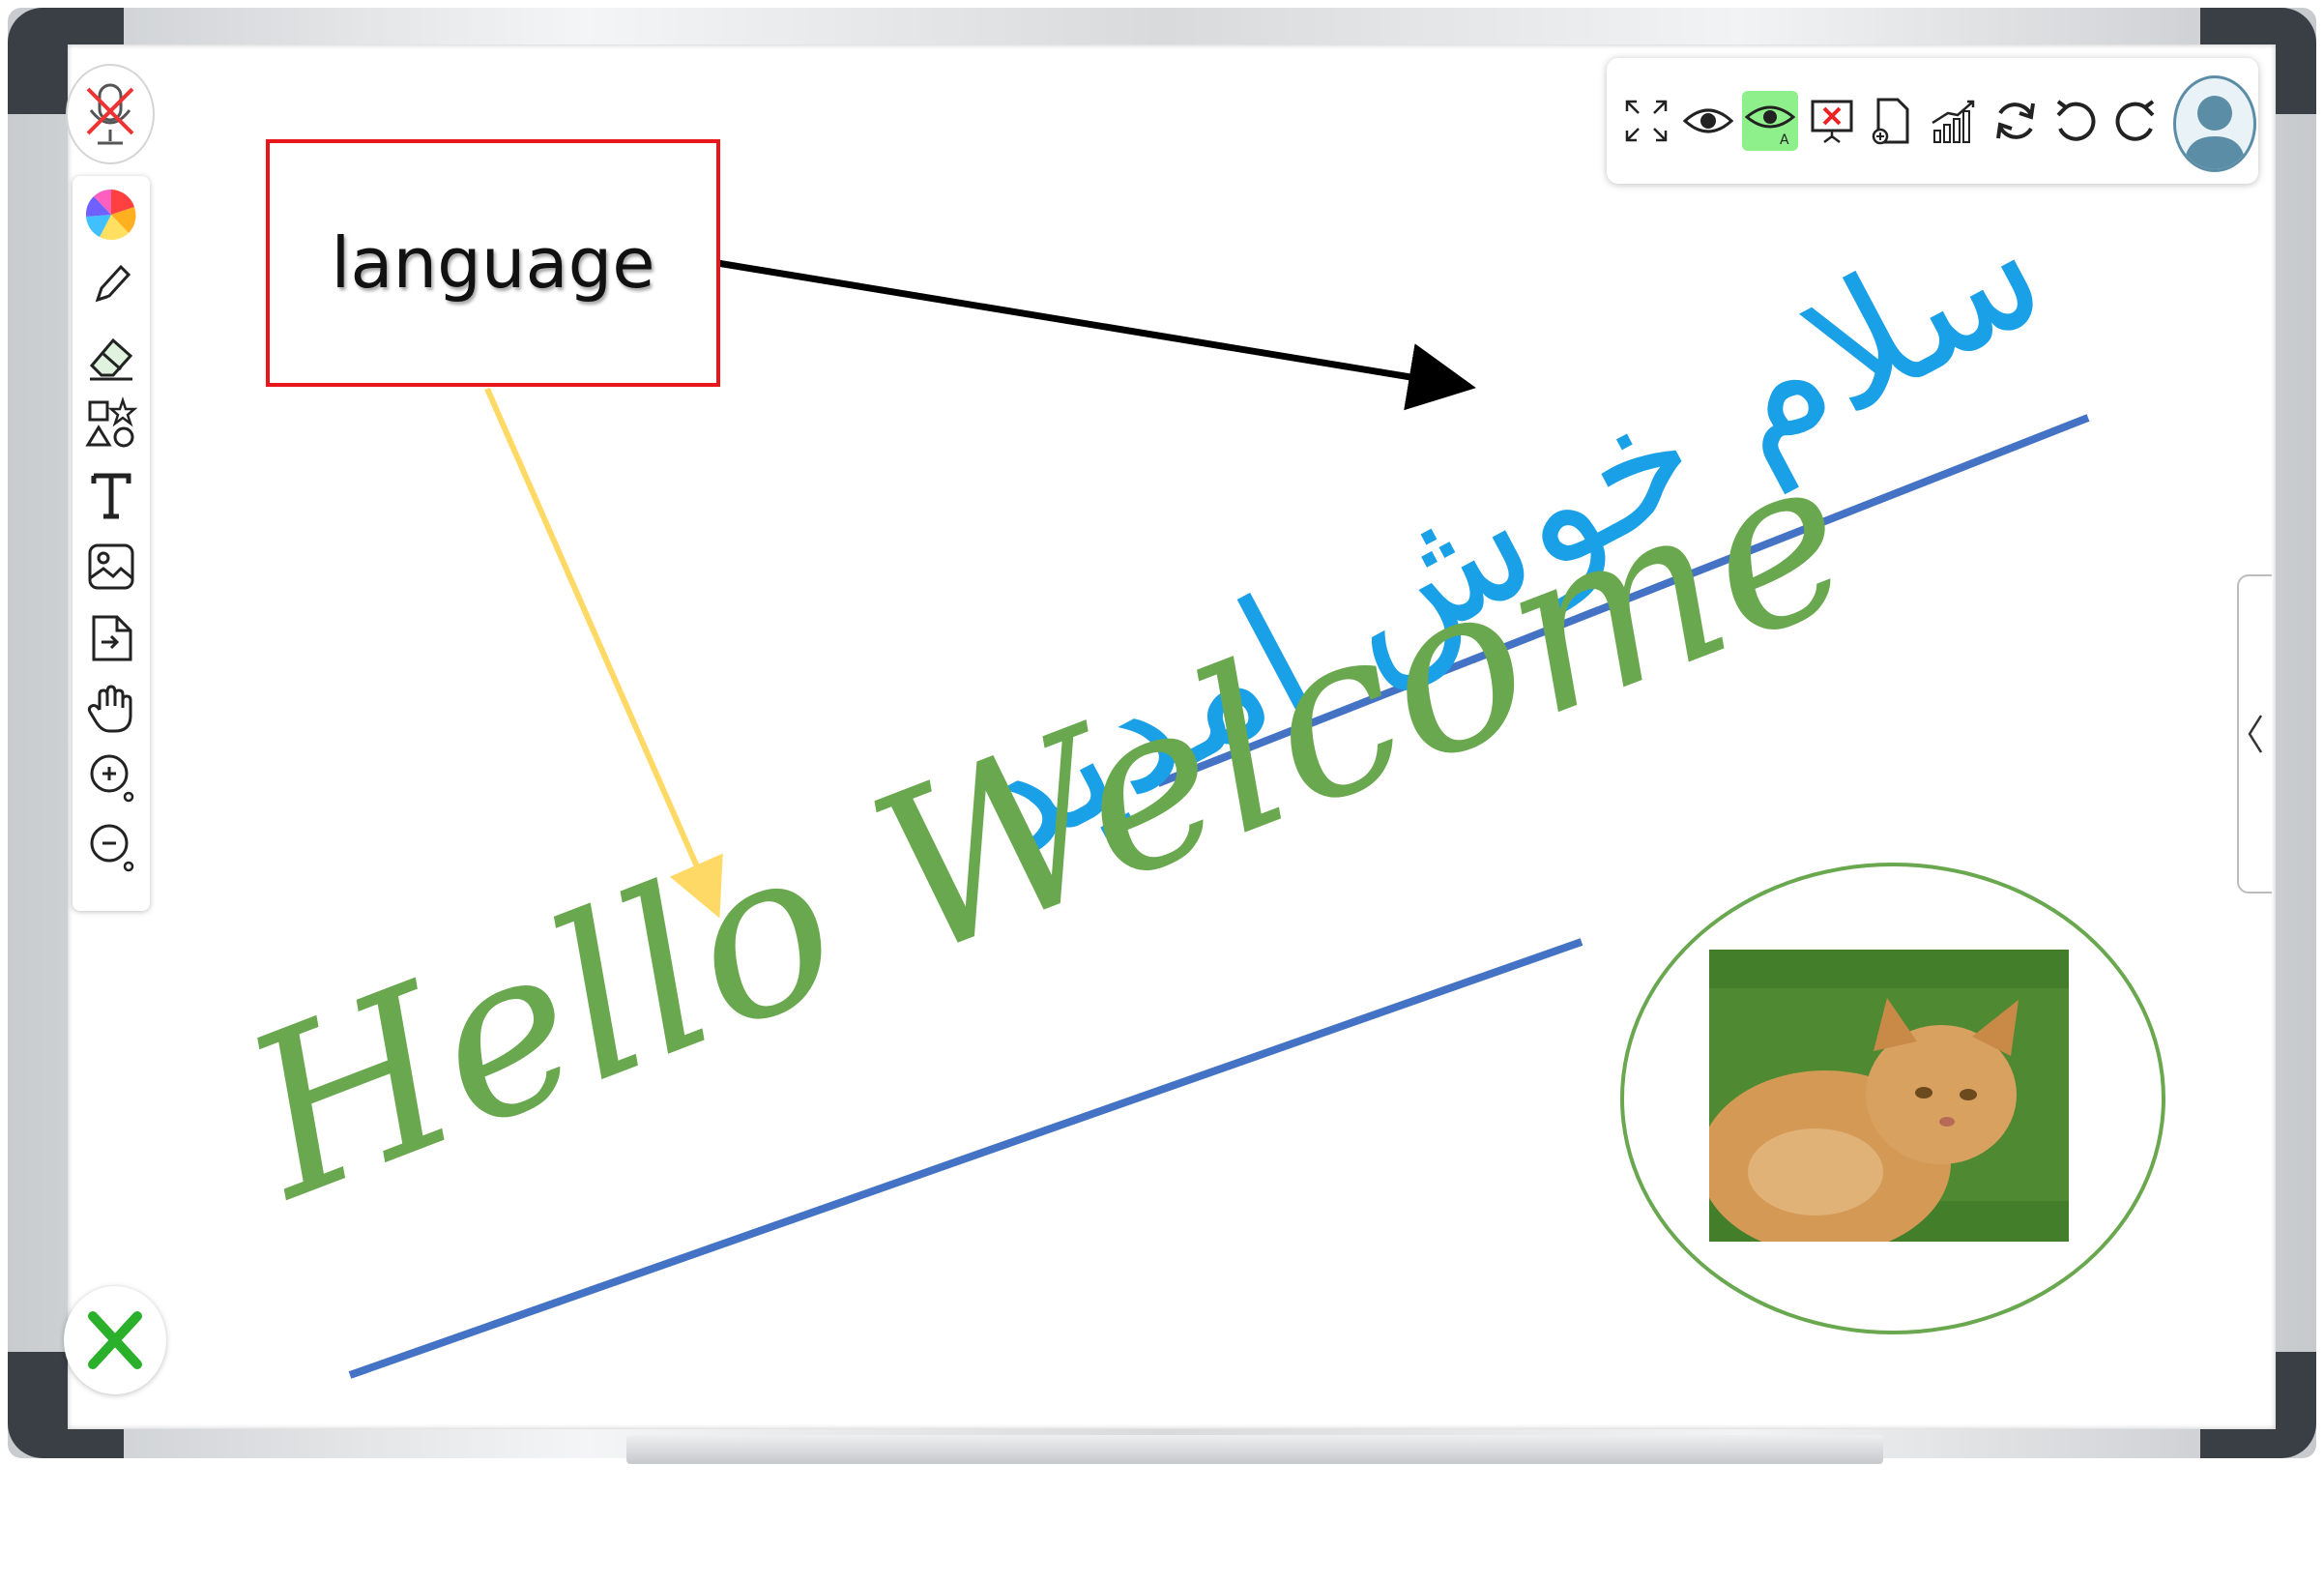 Image resolution: width=2324 pixels, height=1582 pixels. I want to click on close-presentation-icon, so click(1832, 121).